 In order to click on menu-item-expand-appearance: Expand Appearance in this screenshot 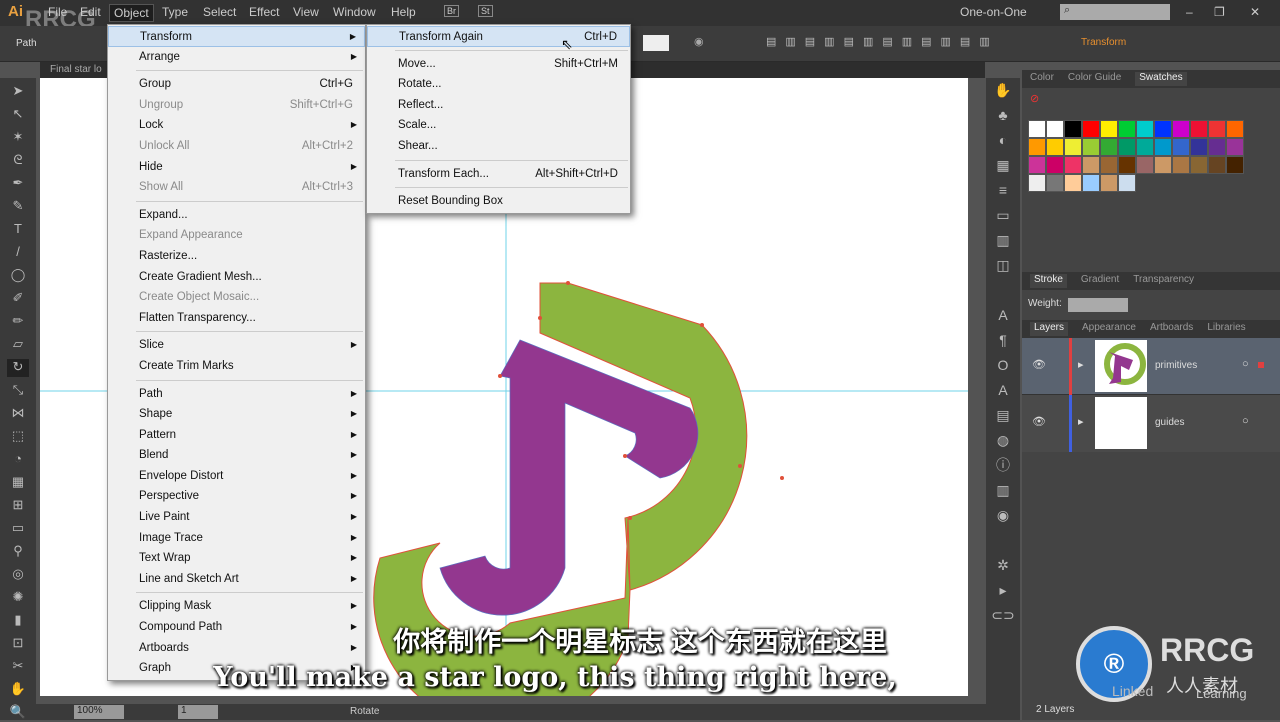, I will do `click(236, 235)`.